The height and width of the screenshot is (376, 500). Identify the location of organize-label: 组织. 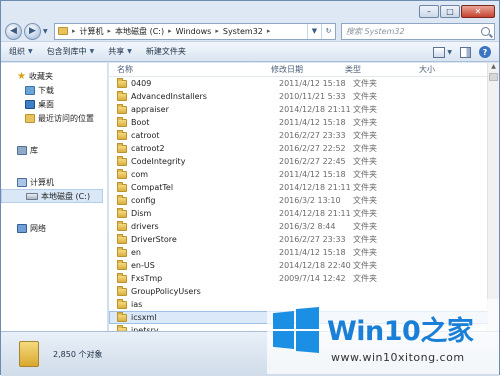
(17, 51).